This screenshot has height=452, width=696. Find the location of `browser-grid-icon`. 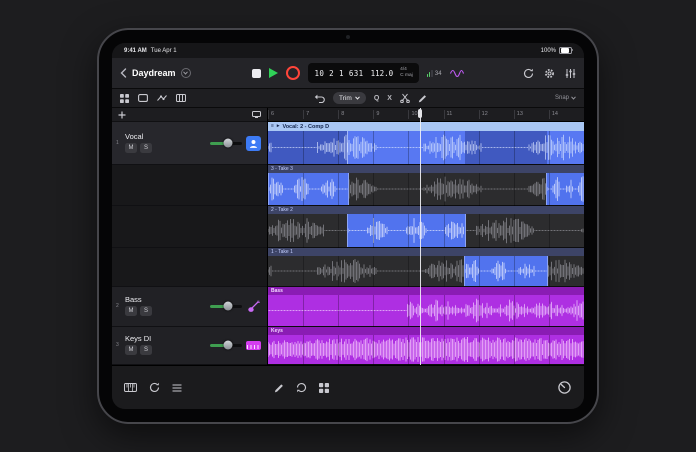

browser-grid-icon is located at coordinates (124, 98).